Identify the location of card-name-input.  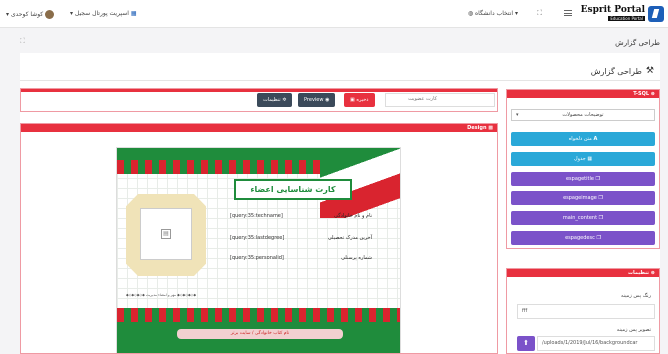
(440, 100).